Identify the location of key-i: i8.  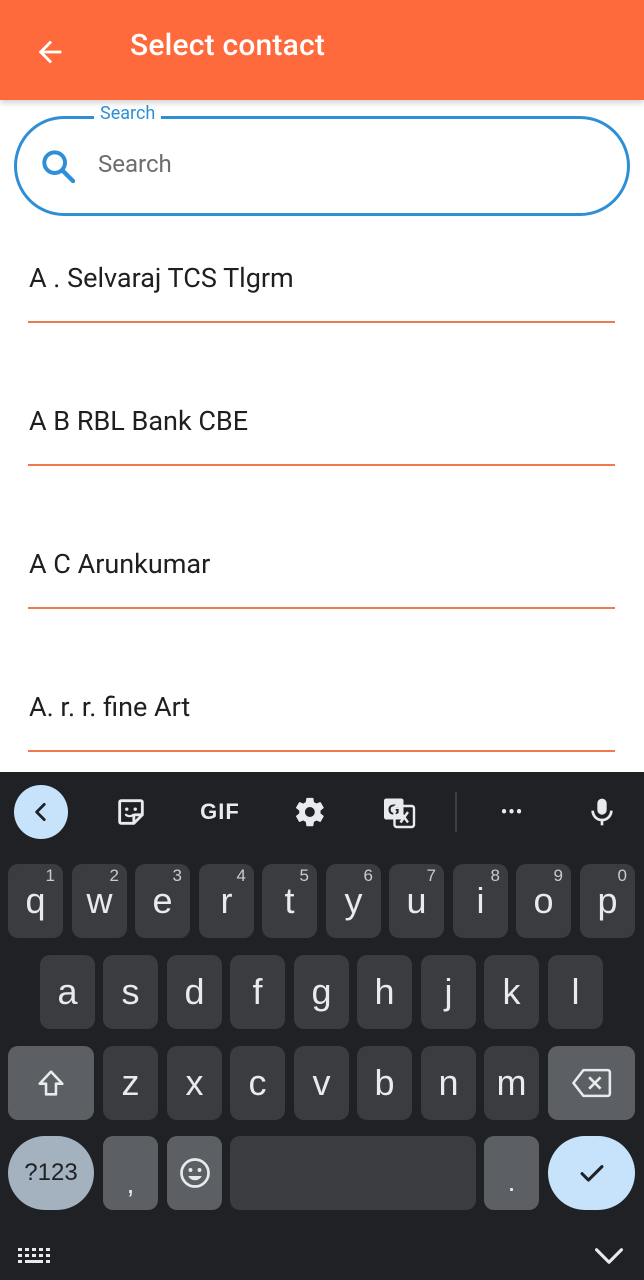
(480, 901).